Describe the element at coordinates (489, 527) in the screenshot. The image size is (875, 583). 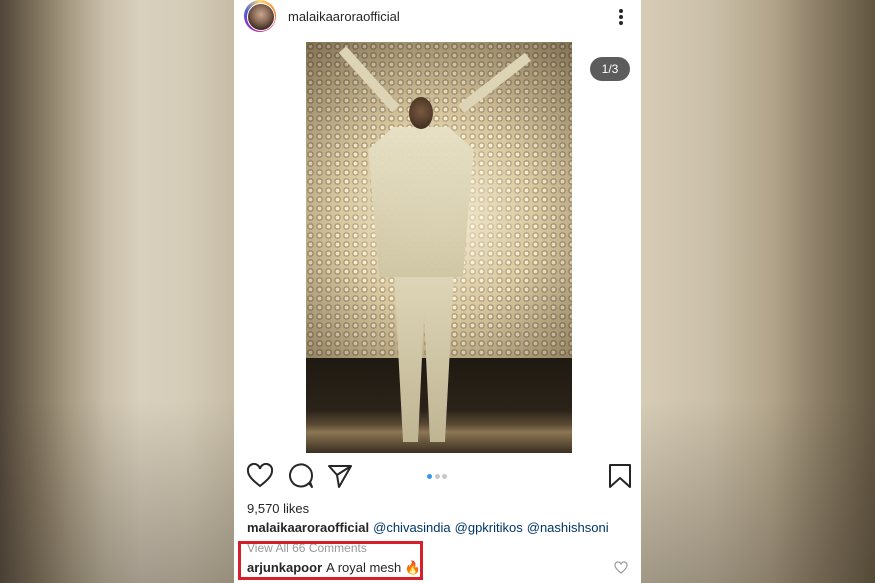
I see `caption-tag: @gpkritikos` at that location.